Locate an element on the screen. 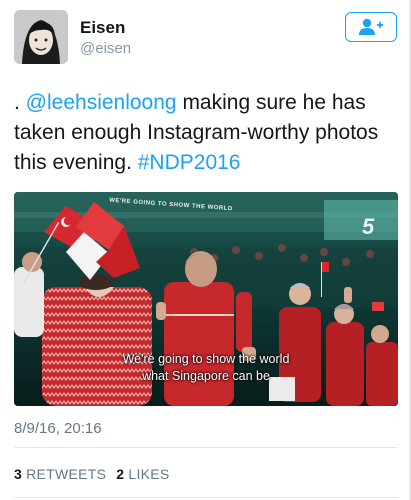 Image resolution: width=411 pixels, height=500 pixels. tweet-prefix: . is located at coordinates (20, 102).